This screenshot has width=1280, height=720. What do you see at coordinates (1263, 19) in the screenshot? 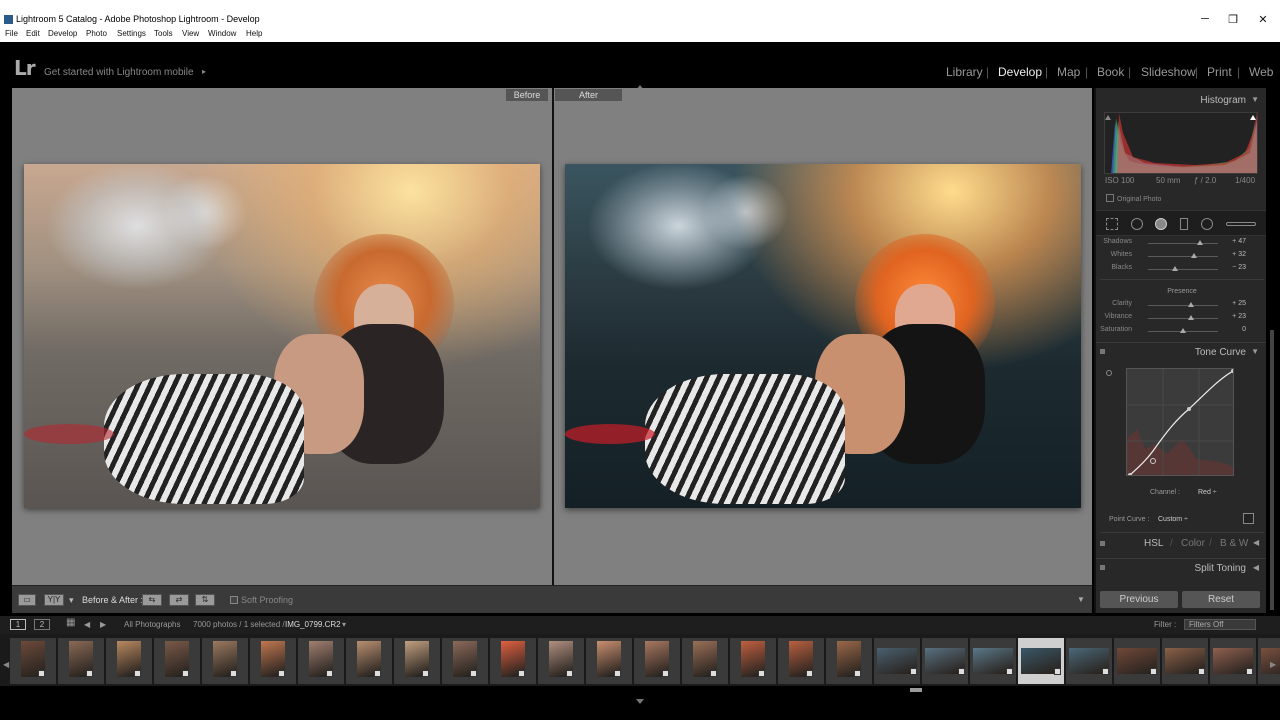
I see `close-button: ✕` at bounding box center [1263, 19].